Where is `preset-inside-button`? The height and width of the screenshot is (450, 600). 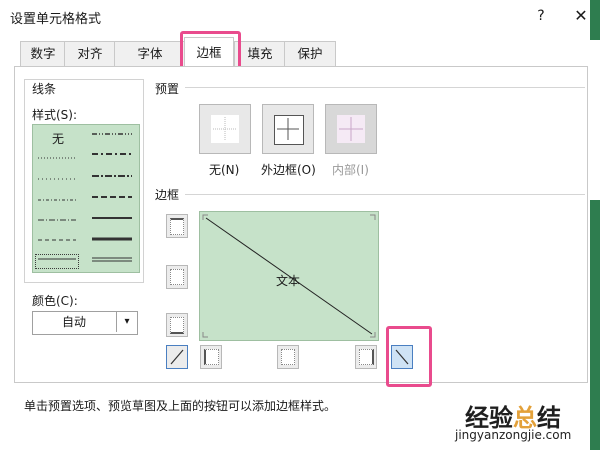
preset-inside-button is located at coordinates (351, 129).